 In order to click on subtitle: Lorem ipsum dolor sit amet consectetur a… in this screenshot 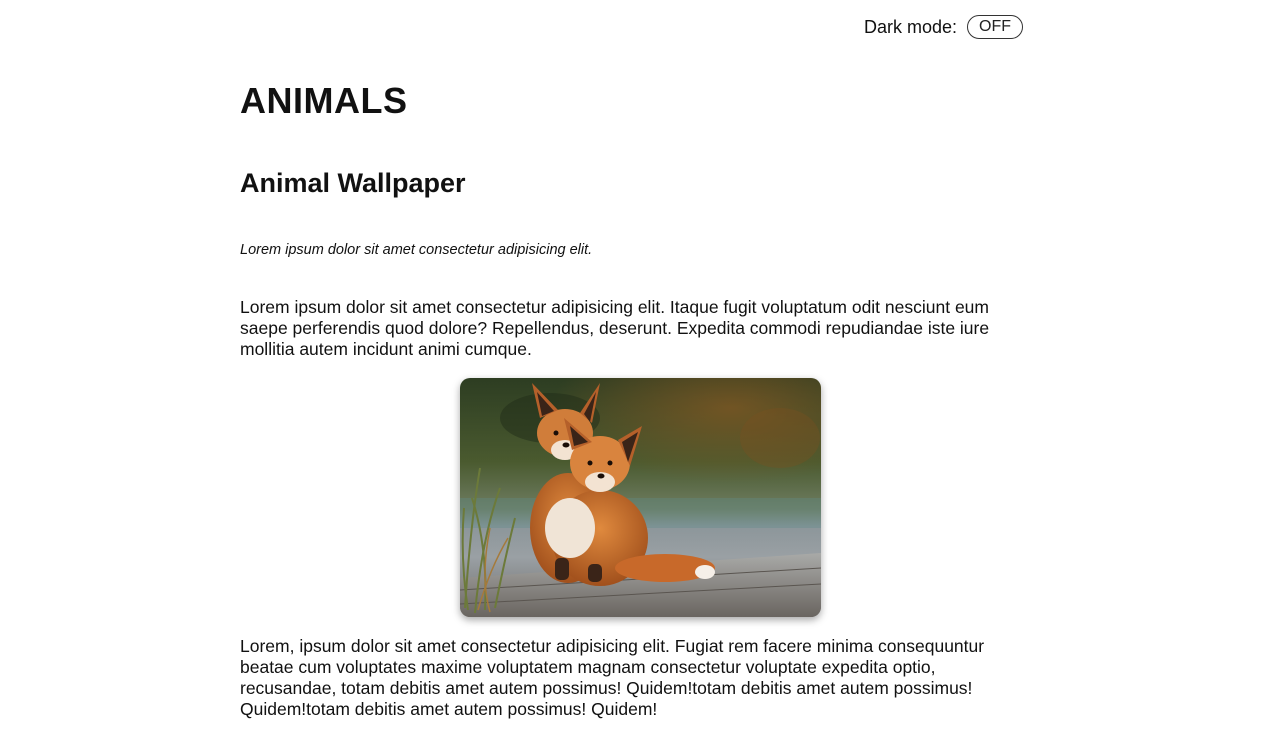, I will do `click(416, 250)`.